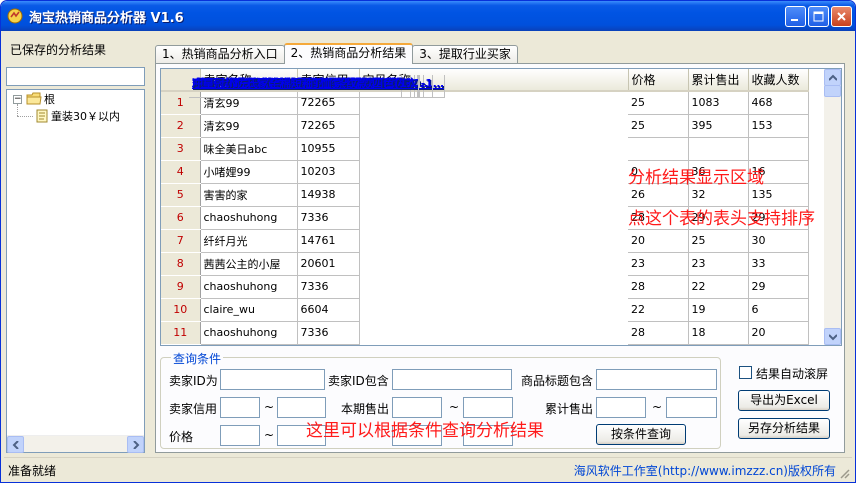 This screenshot has height=483, width=856. What do you see at coordinates (832, 91) in the screenshot?
I see `scroll-thumb` at bounding box center [832, 91].